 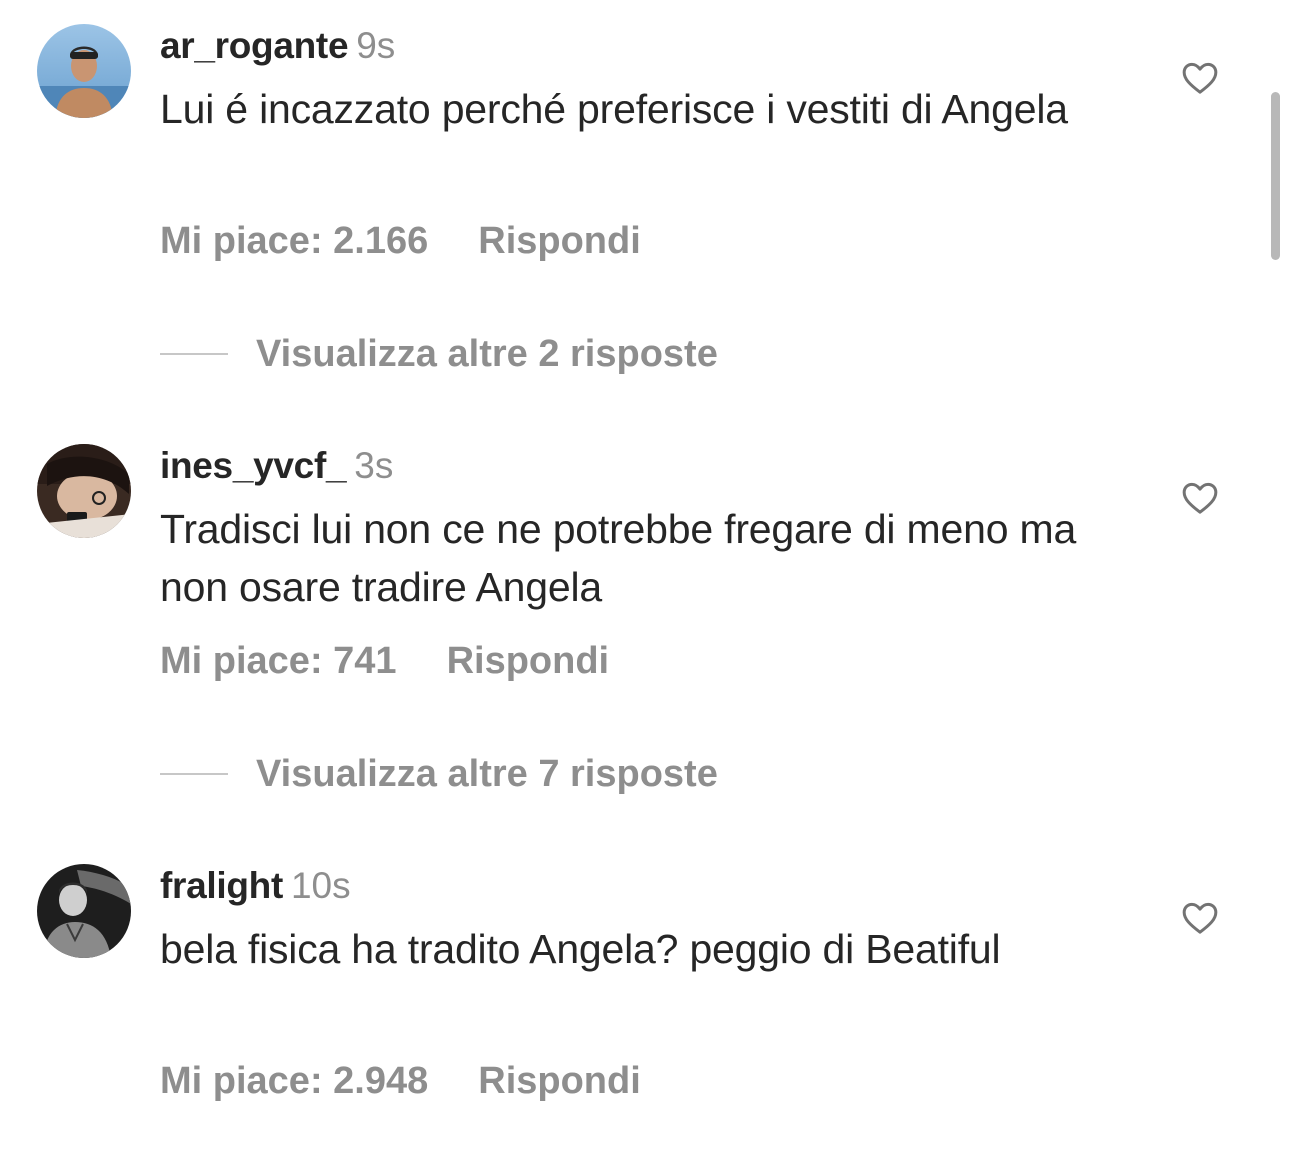 I want to click on like-count: Mi piace: 741, so click(x=278, y=661).